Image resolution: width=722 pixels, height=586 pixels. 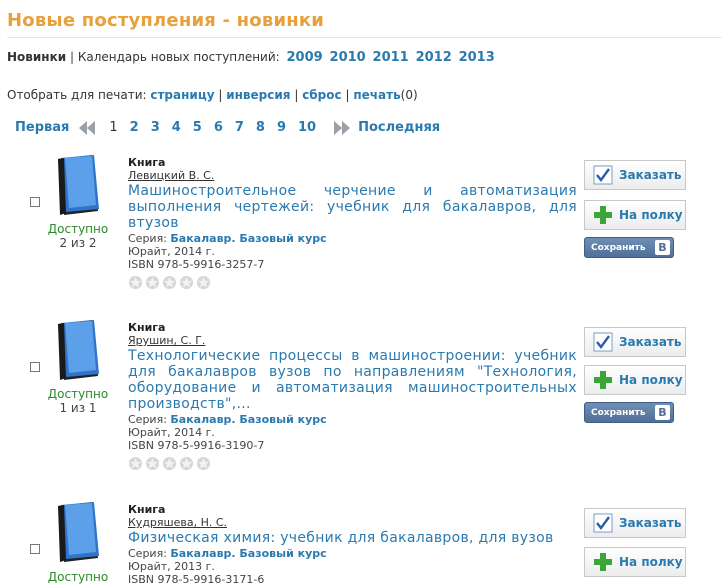 I want to click on calendar-years: 2009 2010 2011 2012 2013, so click(x=389, y=57).